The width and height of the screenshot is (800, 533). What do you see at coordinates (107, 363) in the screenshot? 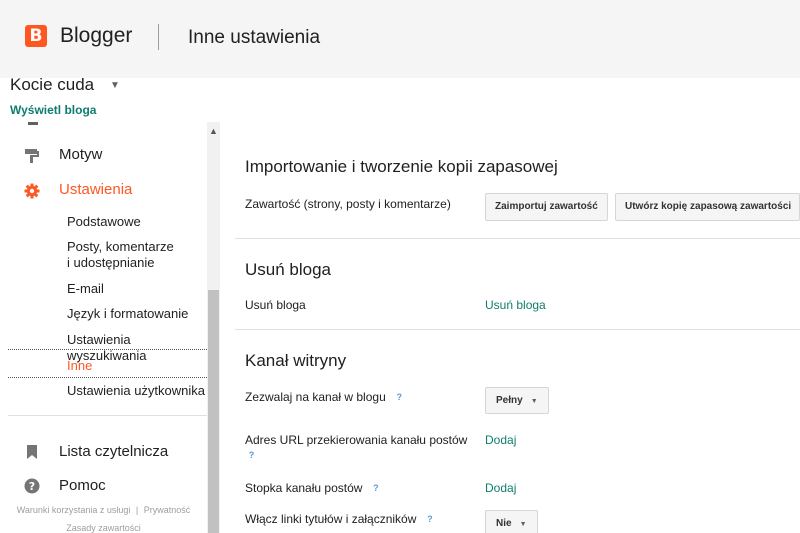
I see `active-item-outline` at bounding box center [107, 363].